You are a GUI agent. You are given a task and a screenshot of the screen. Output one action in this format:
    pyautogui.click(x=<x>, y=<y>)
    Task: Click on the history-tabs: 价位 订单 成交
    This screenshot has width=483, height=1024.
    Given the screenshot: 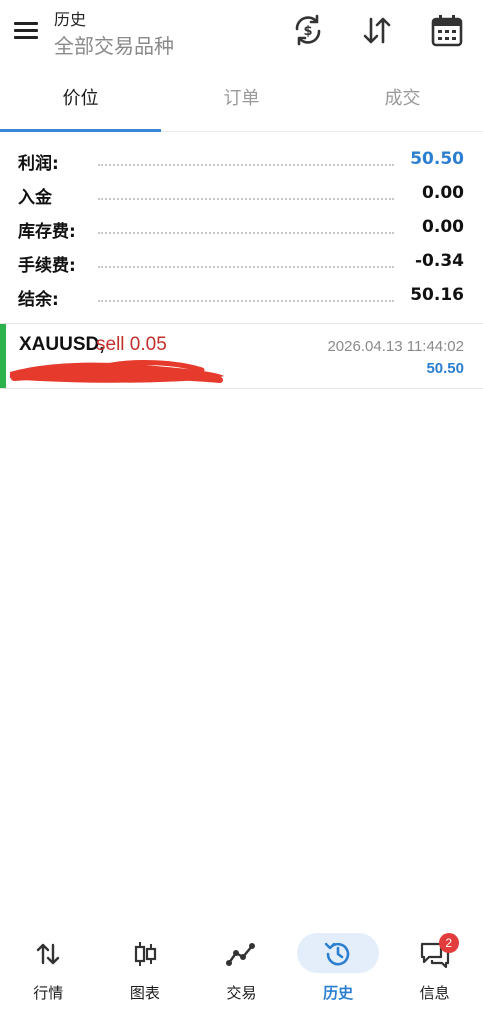 What is the action you would take?
    pyautogui.click(x=241, y=100)
    